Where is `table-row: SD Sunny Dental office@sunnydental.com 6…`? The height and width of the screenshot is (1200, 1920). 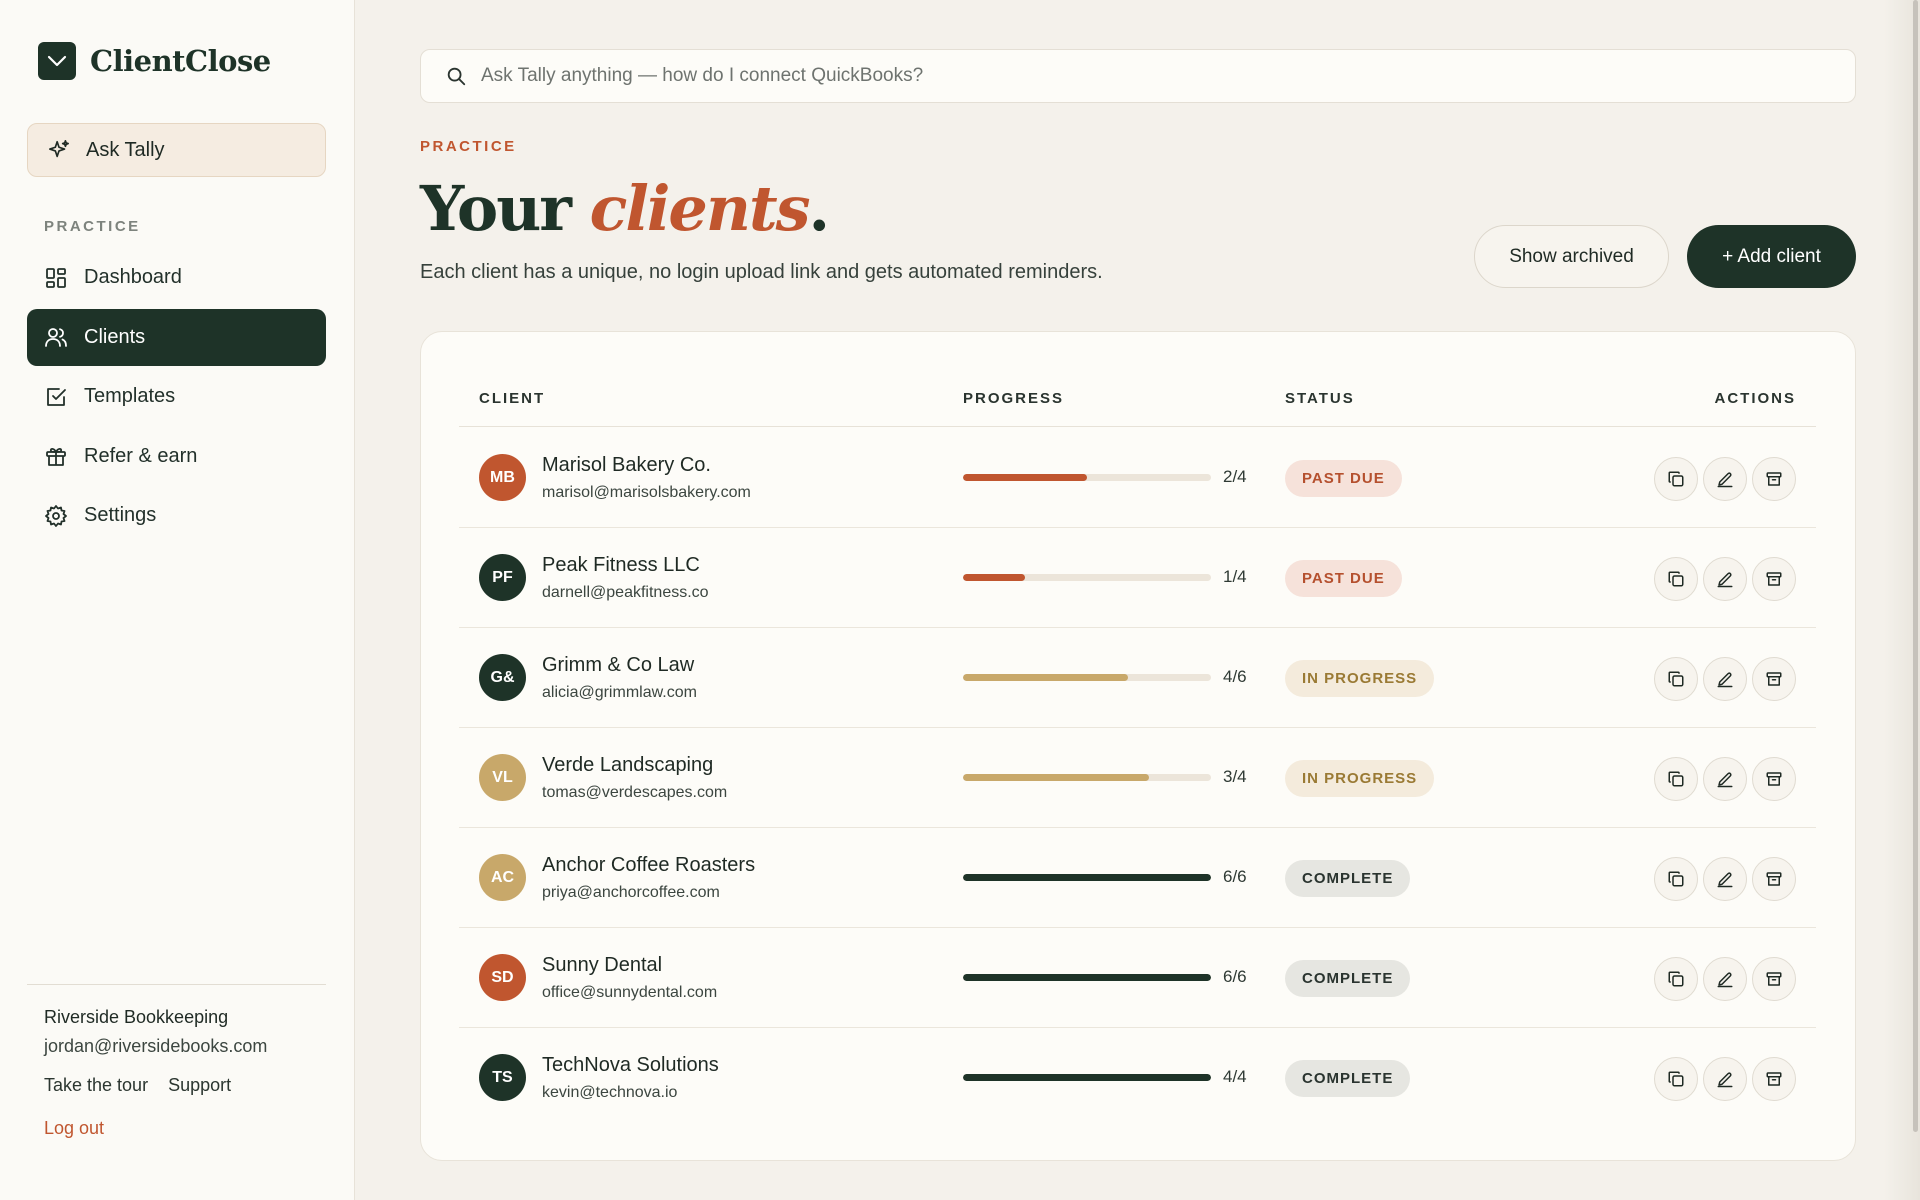
table-row: SD Sunny Dental office@sunnydental.com 6… is located at coordinates (1137, 978).